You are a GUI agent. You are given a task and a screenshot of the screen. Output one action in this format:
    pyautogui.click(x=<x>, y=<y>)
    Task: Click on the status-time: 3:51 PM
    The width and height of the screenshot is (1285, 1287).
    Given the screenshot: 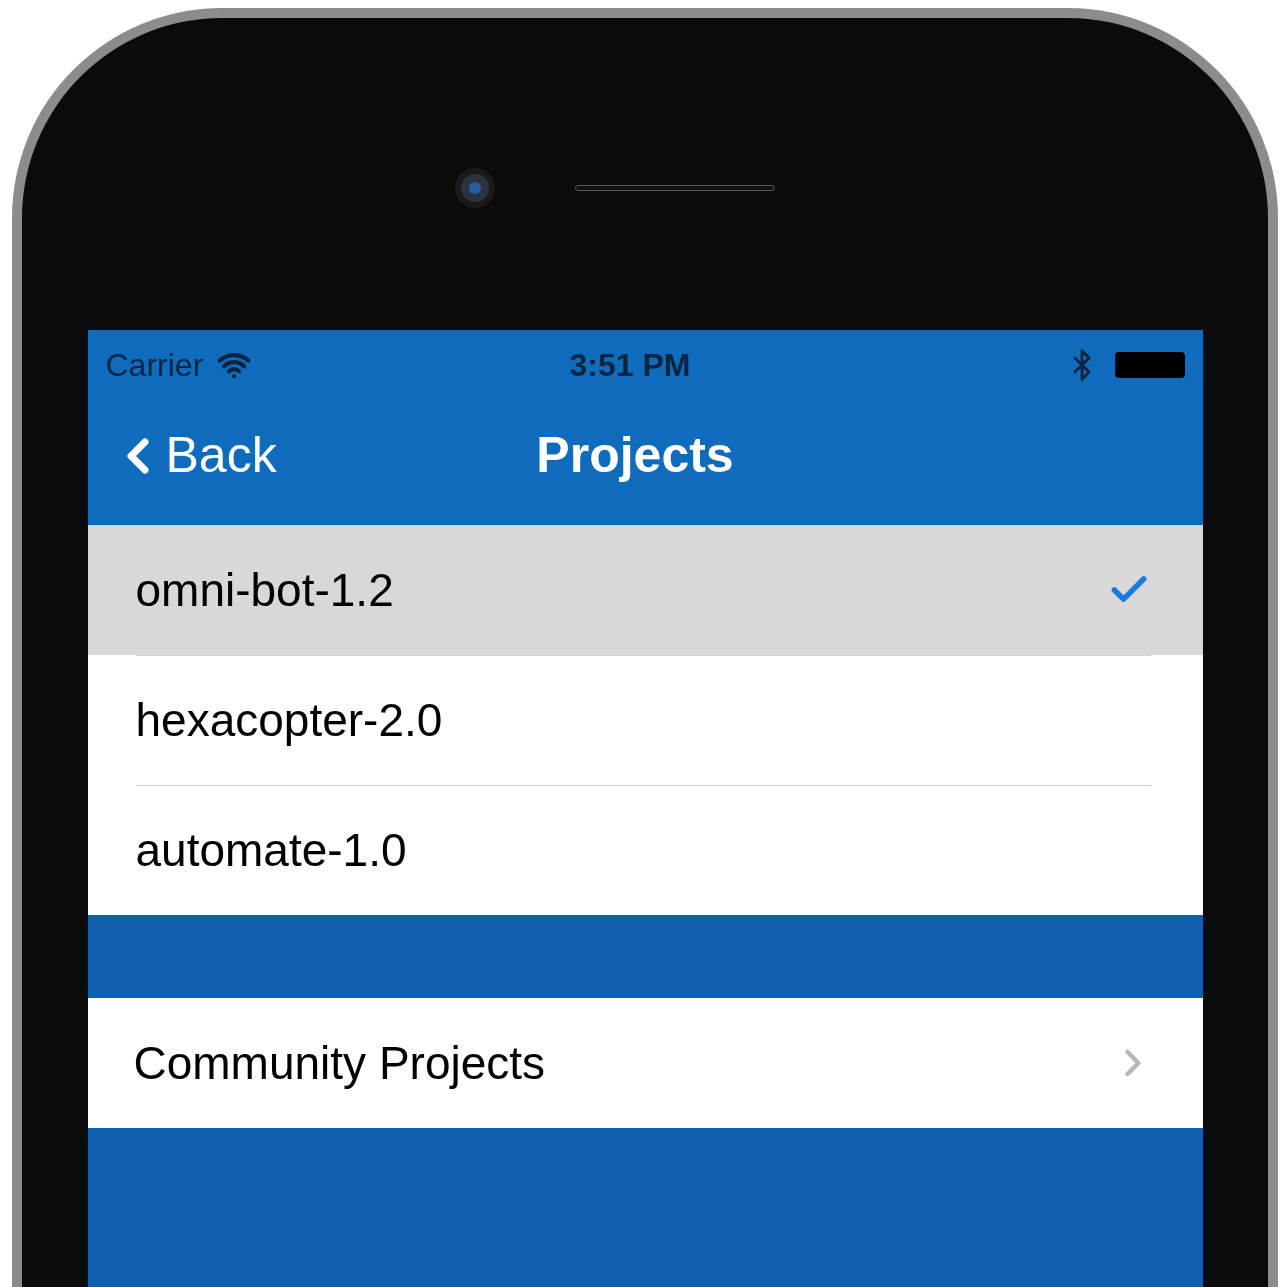 What is the action you would take?
    pyautogui.click(x=630, y=365)
    